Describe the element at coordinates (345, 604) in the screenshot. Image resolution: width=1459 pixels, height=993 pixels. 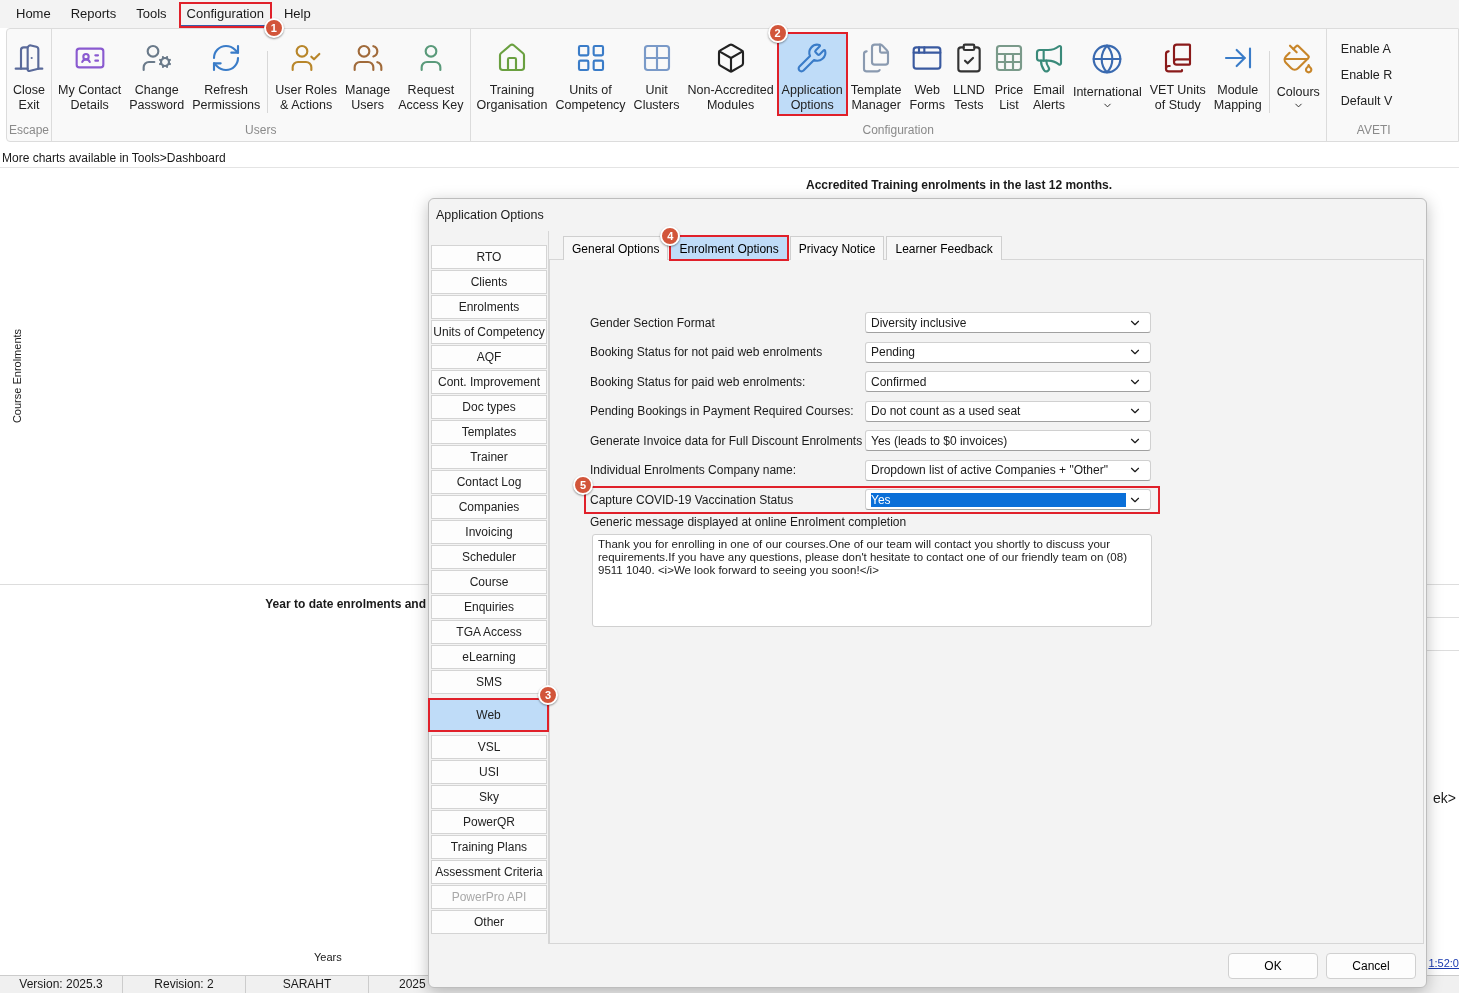
I see `chart-title: Year to date enrolments and` at that location.